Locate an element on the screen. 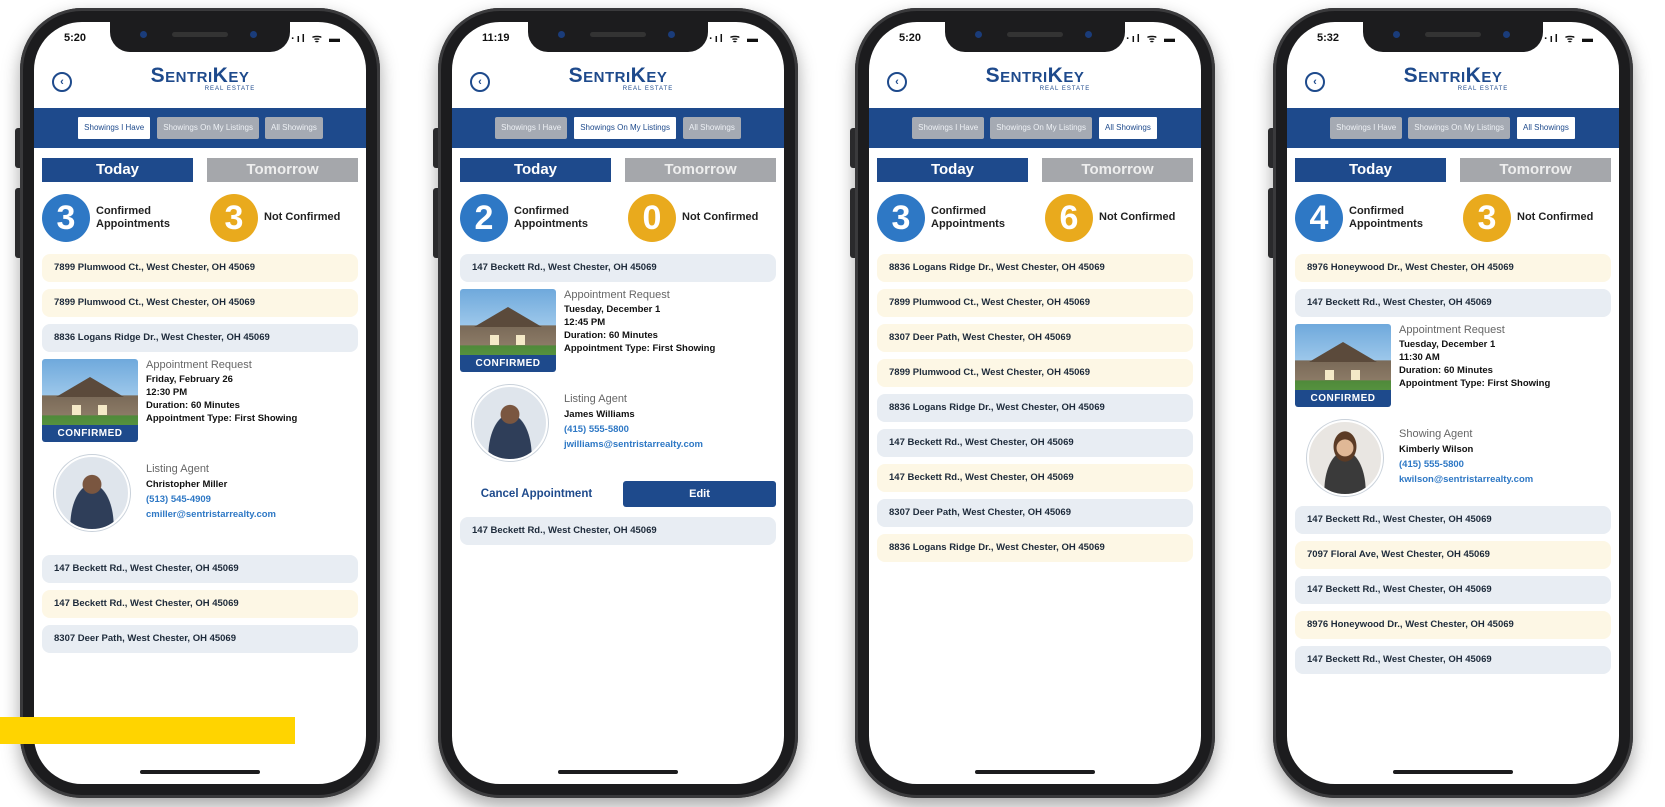 Image resolution: width=1665 pixels, height=807 pixels. not-confirmed-count: 3 is located at coordinates (234, 218).